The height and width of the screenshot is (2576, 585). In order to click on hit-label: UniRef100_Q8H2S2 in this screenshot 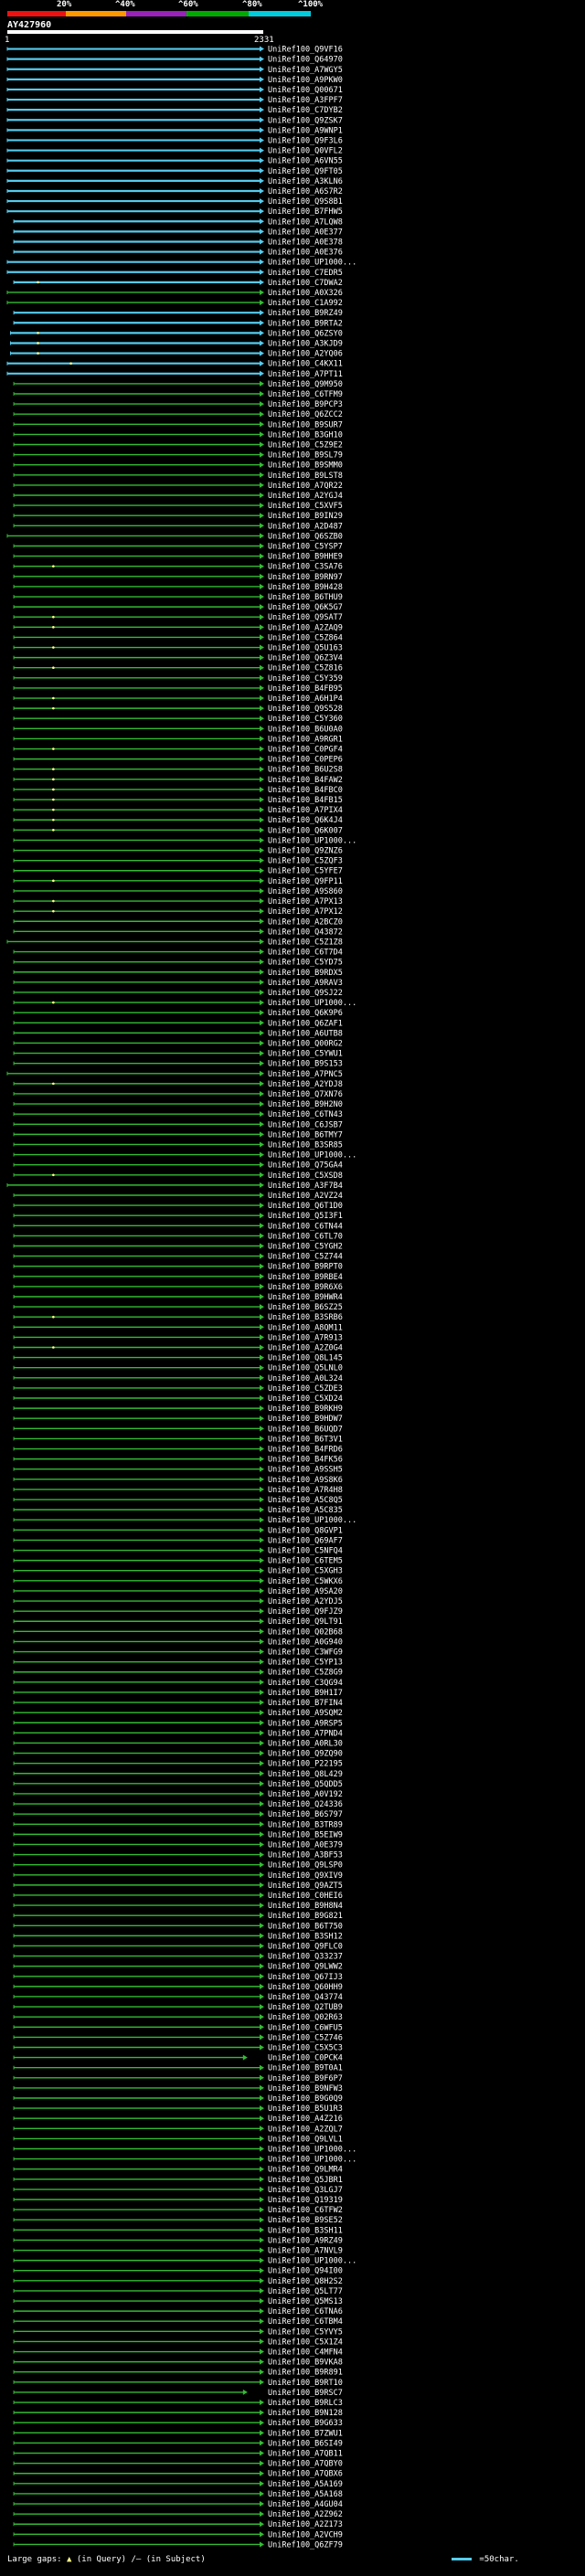, I will do `click(305, 2281)`.